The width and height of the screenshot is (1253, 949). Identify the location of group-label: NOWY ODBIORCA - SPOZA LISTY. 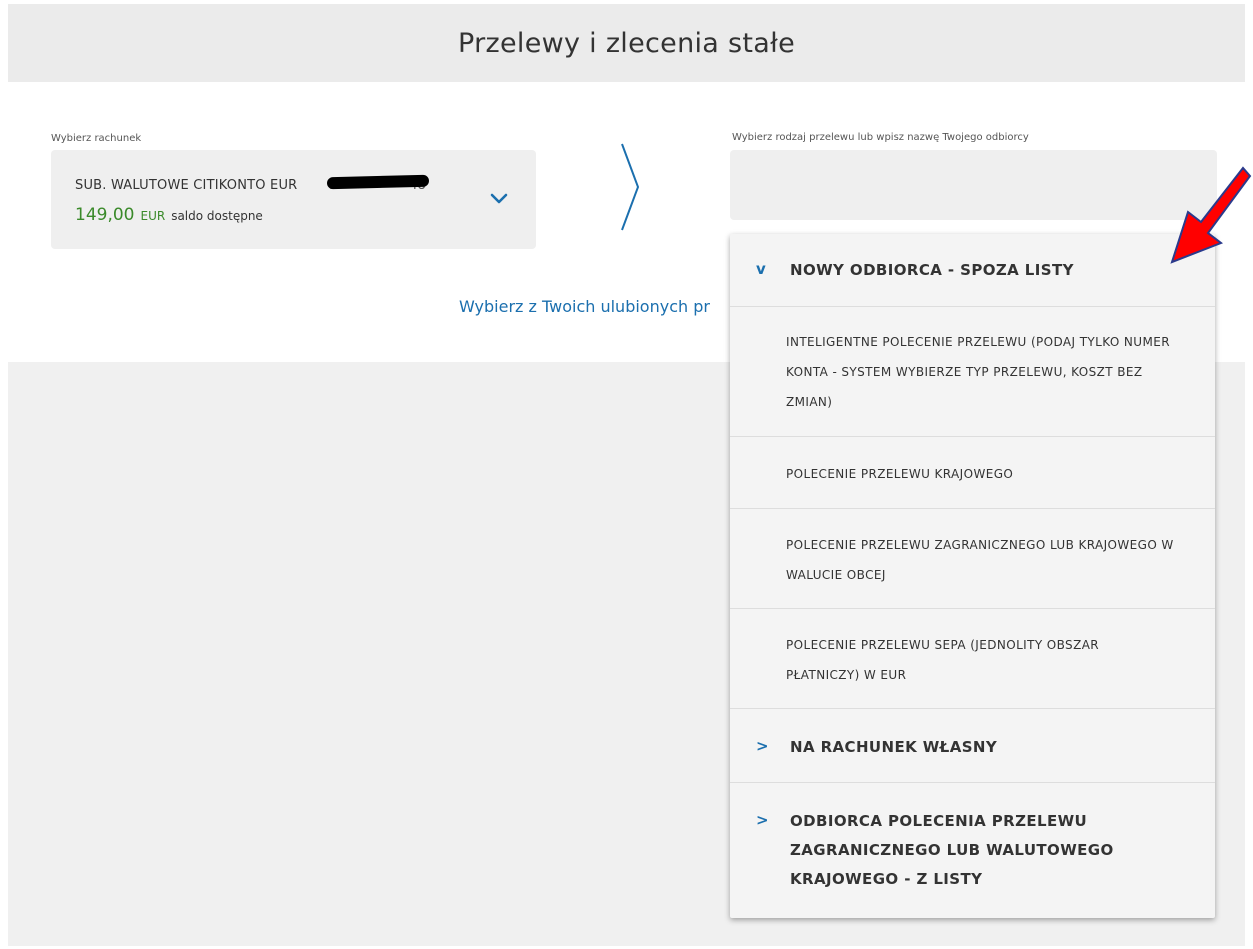
(932, 270).